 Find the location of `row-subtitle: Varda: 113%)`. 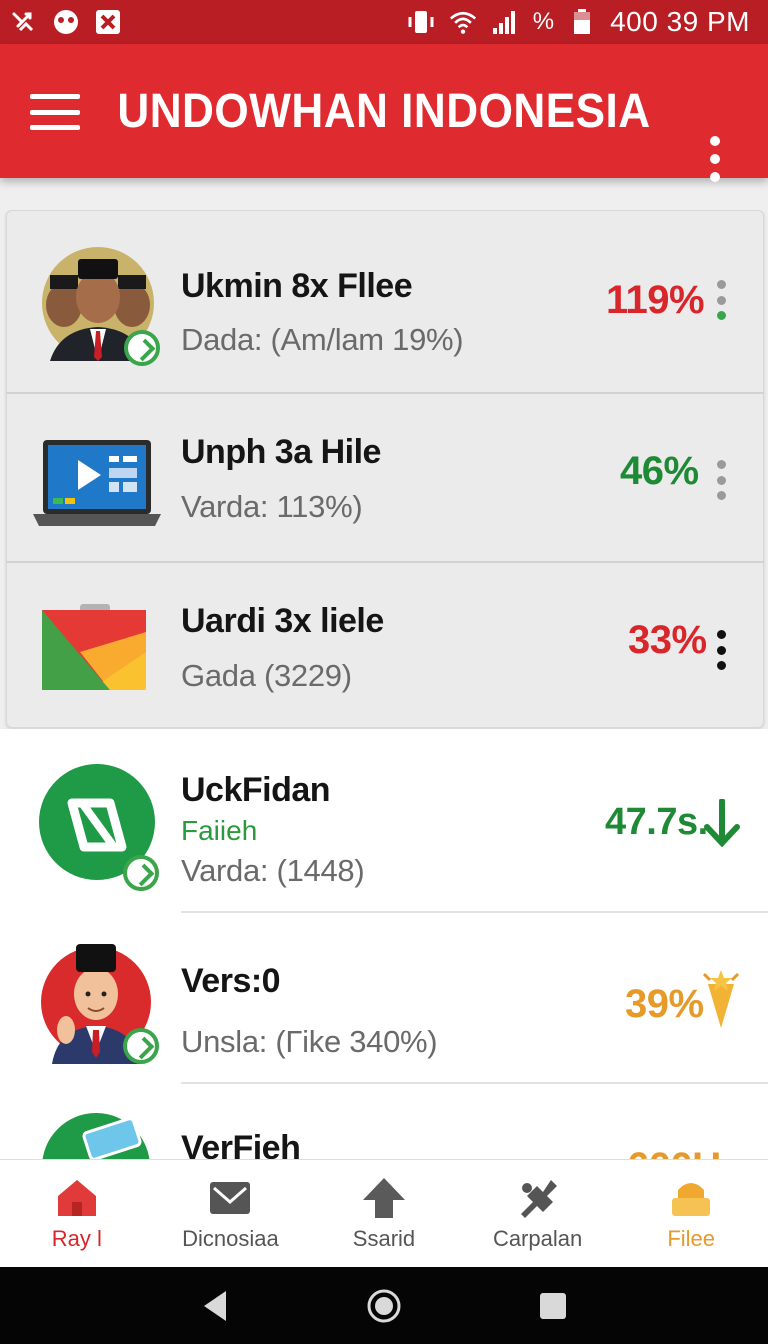

row-subtitle: Varda: 113%) is located at coordinates (272, 506).